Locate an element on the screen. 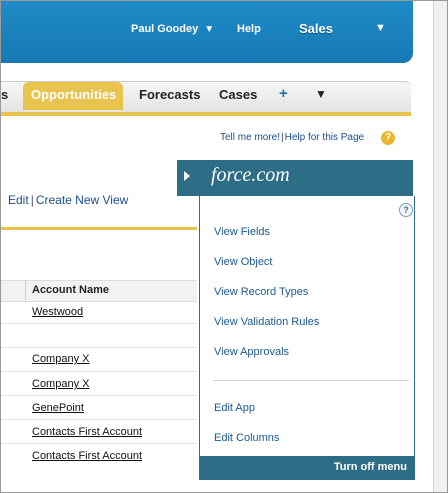 This screenshot has width=448, height=493. force-com-logo: force.com is located at coordinates (250, 175).